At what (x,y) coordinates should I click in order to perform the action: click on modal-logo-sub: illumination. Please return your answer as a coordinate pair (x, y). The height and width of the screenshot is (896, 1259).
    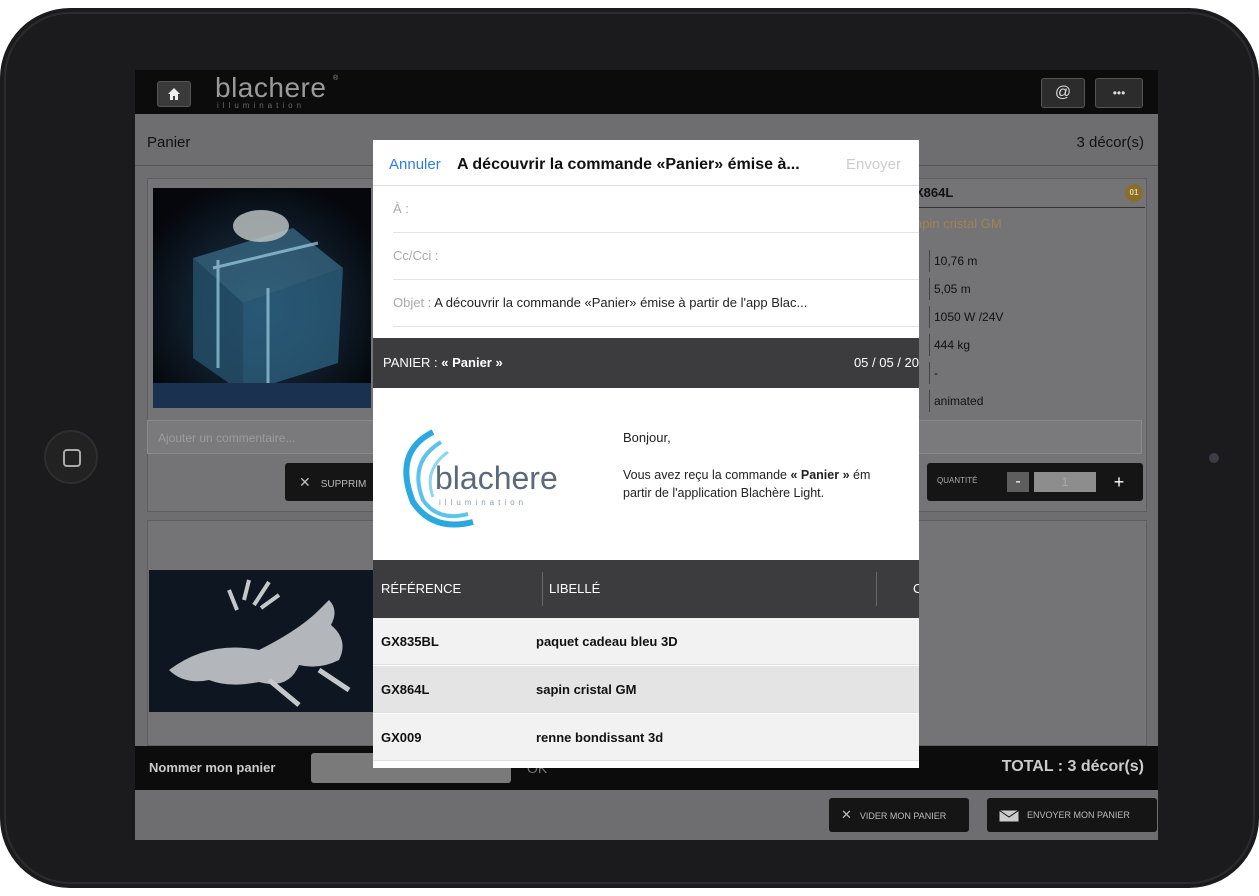
    Looking at the image, I should click on (483, 502).